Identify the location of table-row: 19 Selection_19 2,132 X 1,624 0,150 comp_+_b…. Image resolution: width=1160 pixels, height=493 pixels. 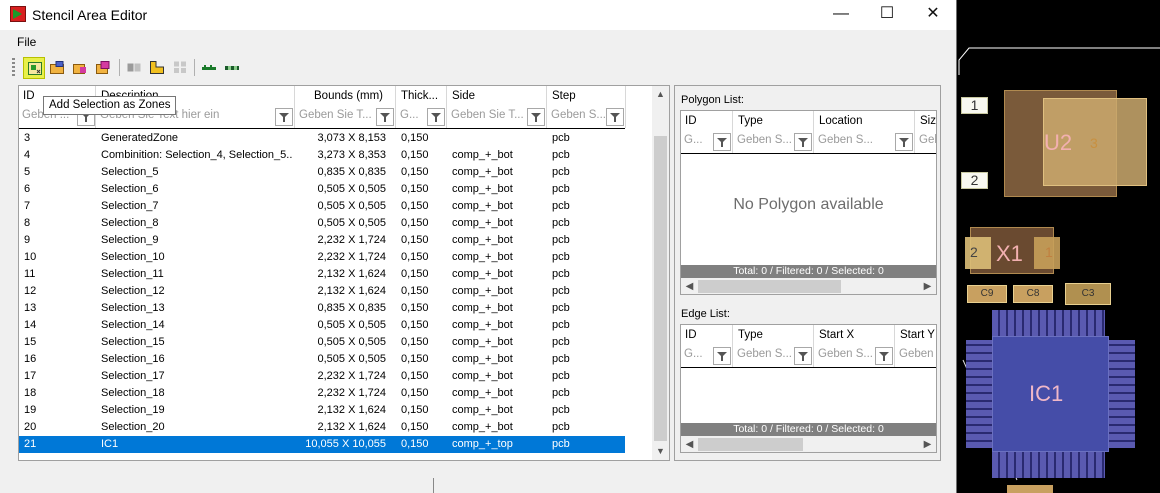
(322, 410).